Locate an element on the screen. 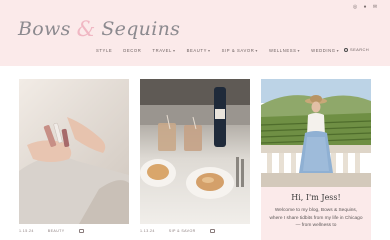 This screenshot has height=240, width=390. pinterest-icon: ● is located at coordinates (365, 7).